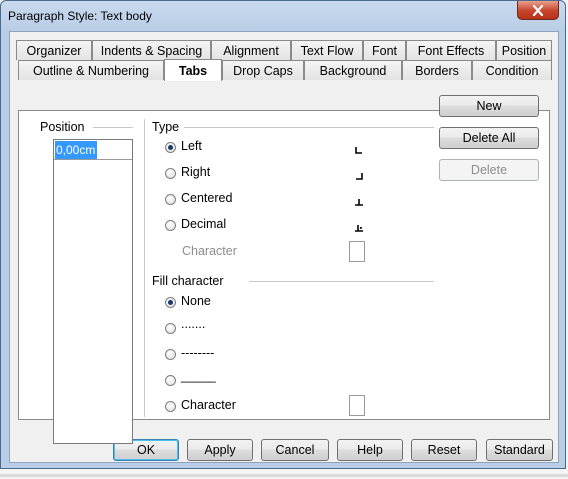 The width and height of the screenshot is (568, 479). What do you see at coordinates (295, 450) in the screenshot?
I see `cancel-button: Cancel` at bounding box center [295, 450].